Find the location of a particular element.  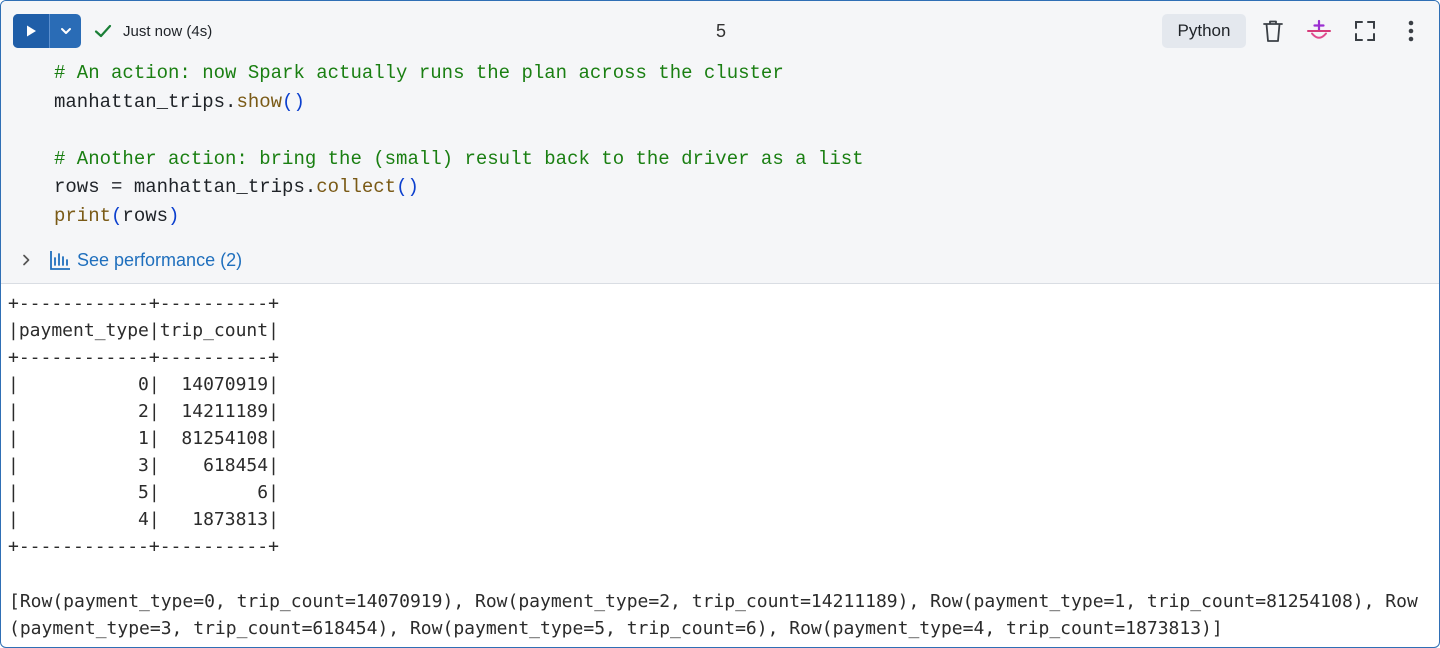

table-row: | 5| 6| is located at coordinates (143, 492).